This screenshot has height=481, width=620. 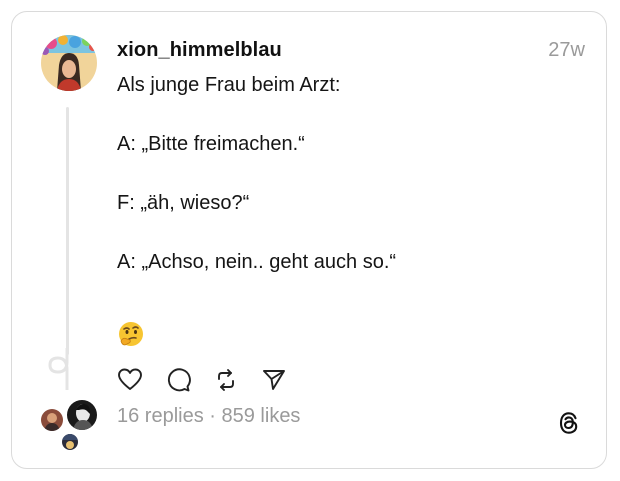 I want to click on avatar-image, so click(x=69, y=63).